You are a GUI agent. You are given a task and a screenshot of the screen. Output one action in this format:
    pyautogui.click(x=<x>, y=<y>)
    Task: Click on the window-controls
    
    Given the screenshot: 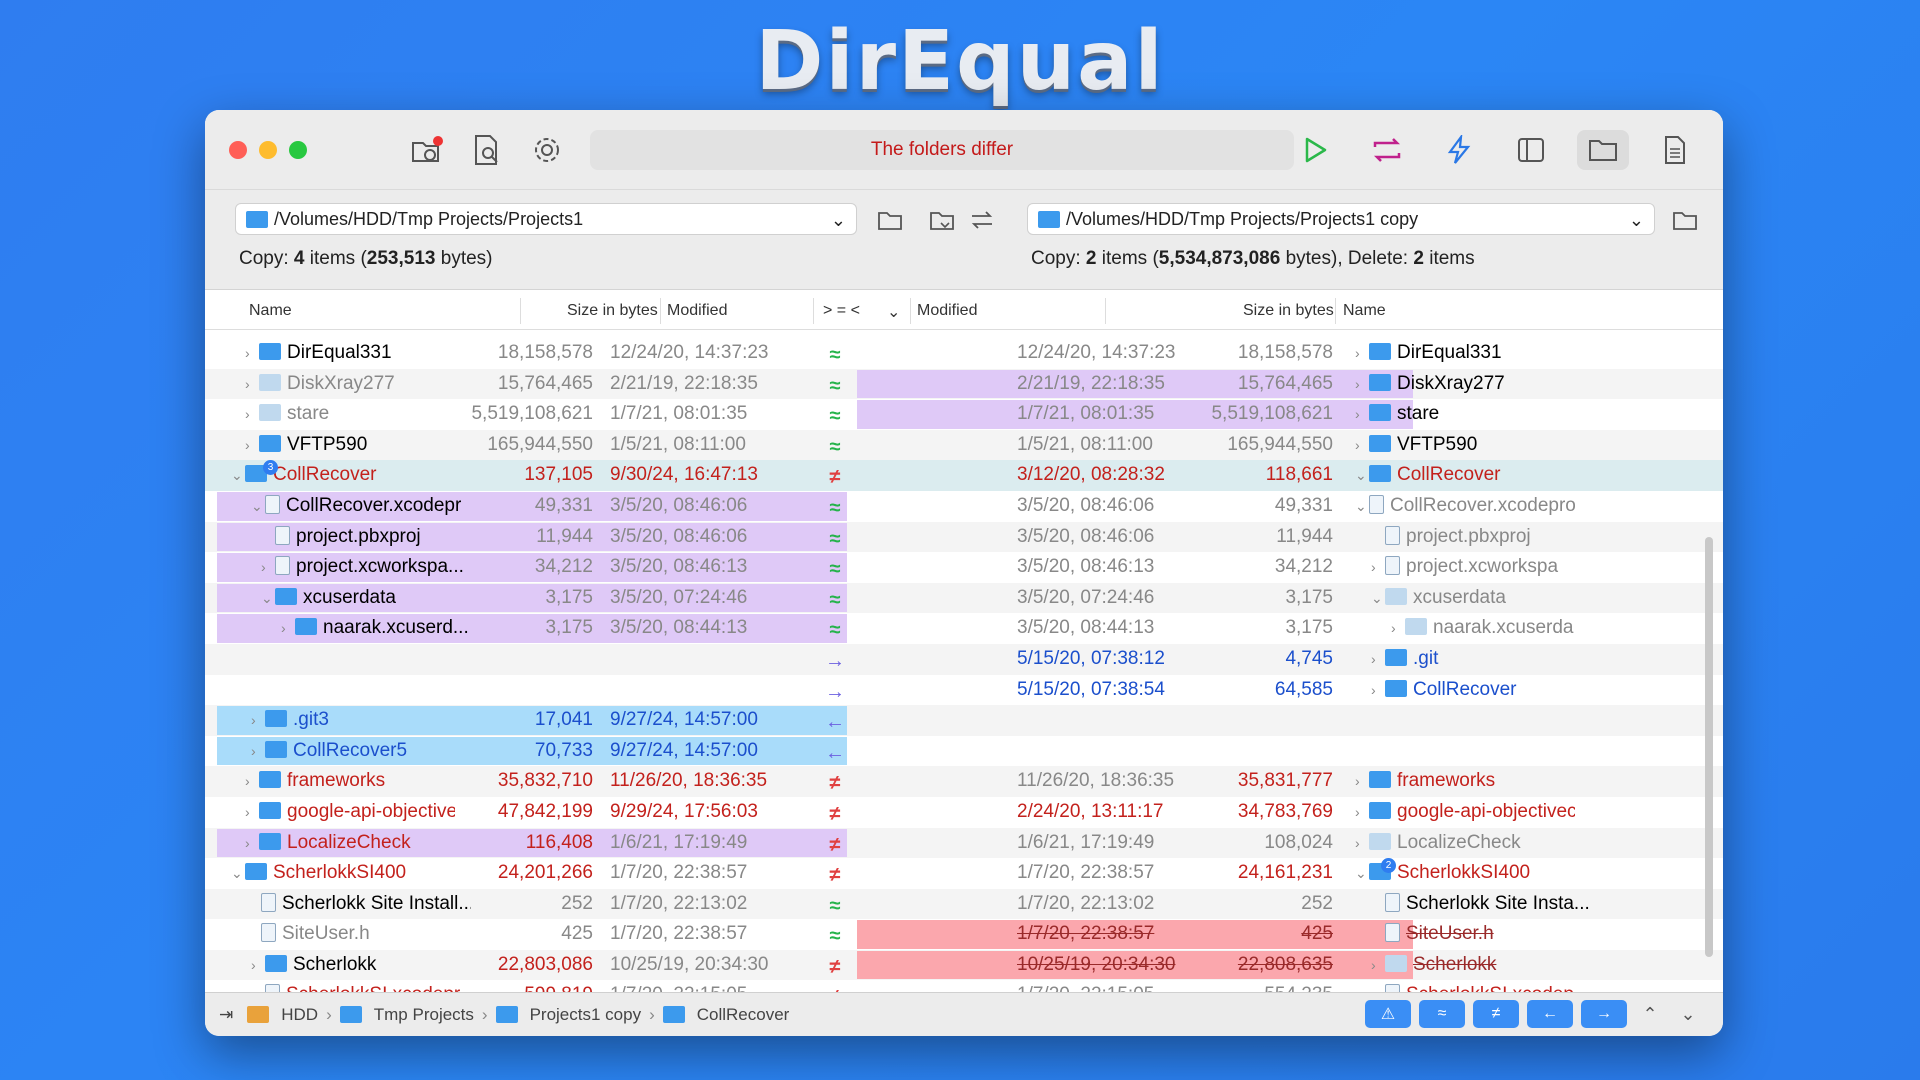 What is the action you would take?
    pyautogui.click(x=268, y=149)
    